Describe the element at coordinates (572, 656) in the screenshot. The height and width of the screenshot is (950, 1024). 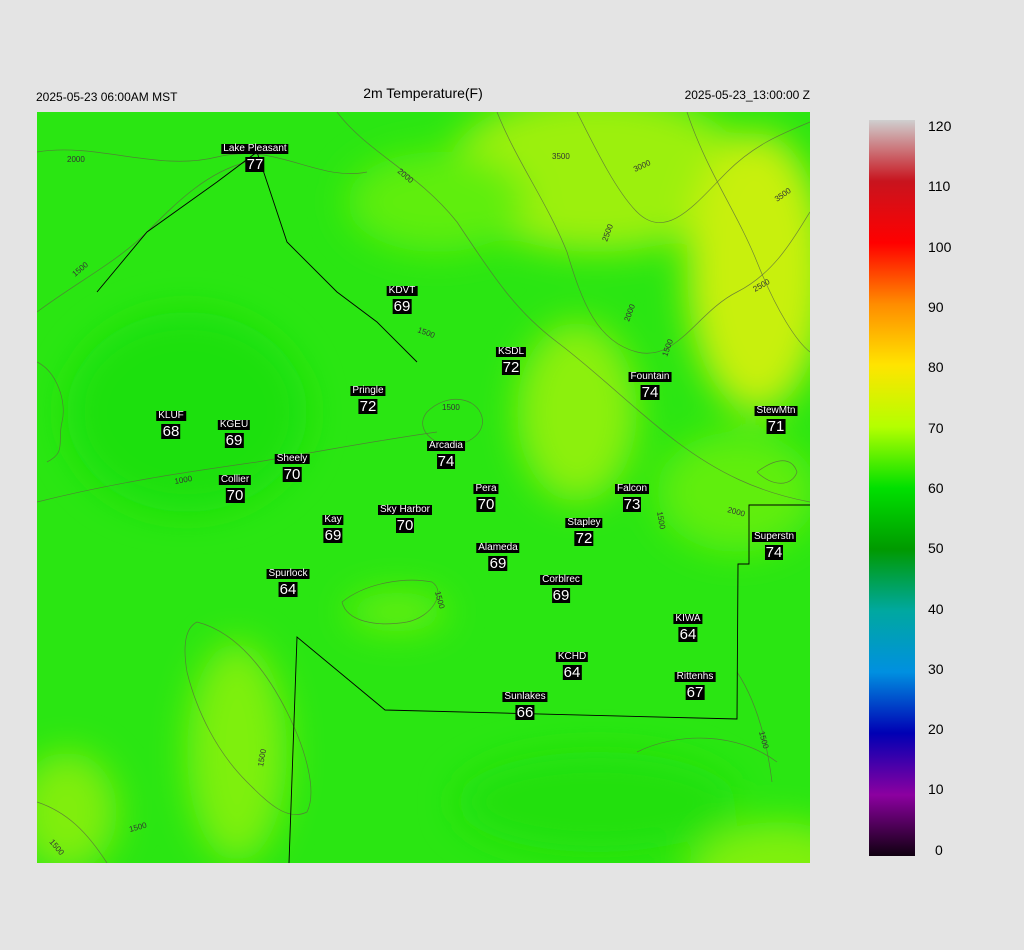
I see `station-name: KCHD` at that location.